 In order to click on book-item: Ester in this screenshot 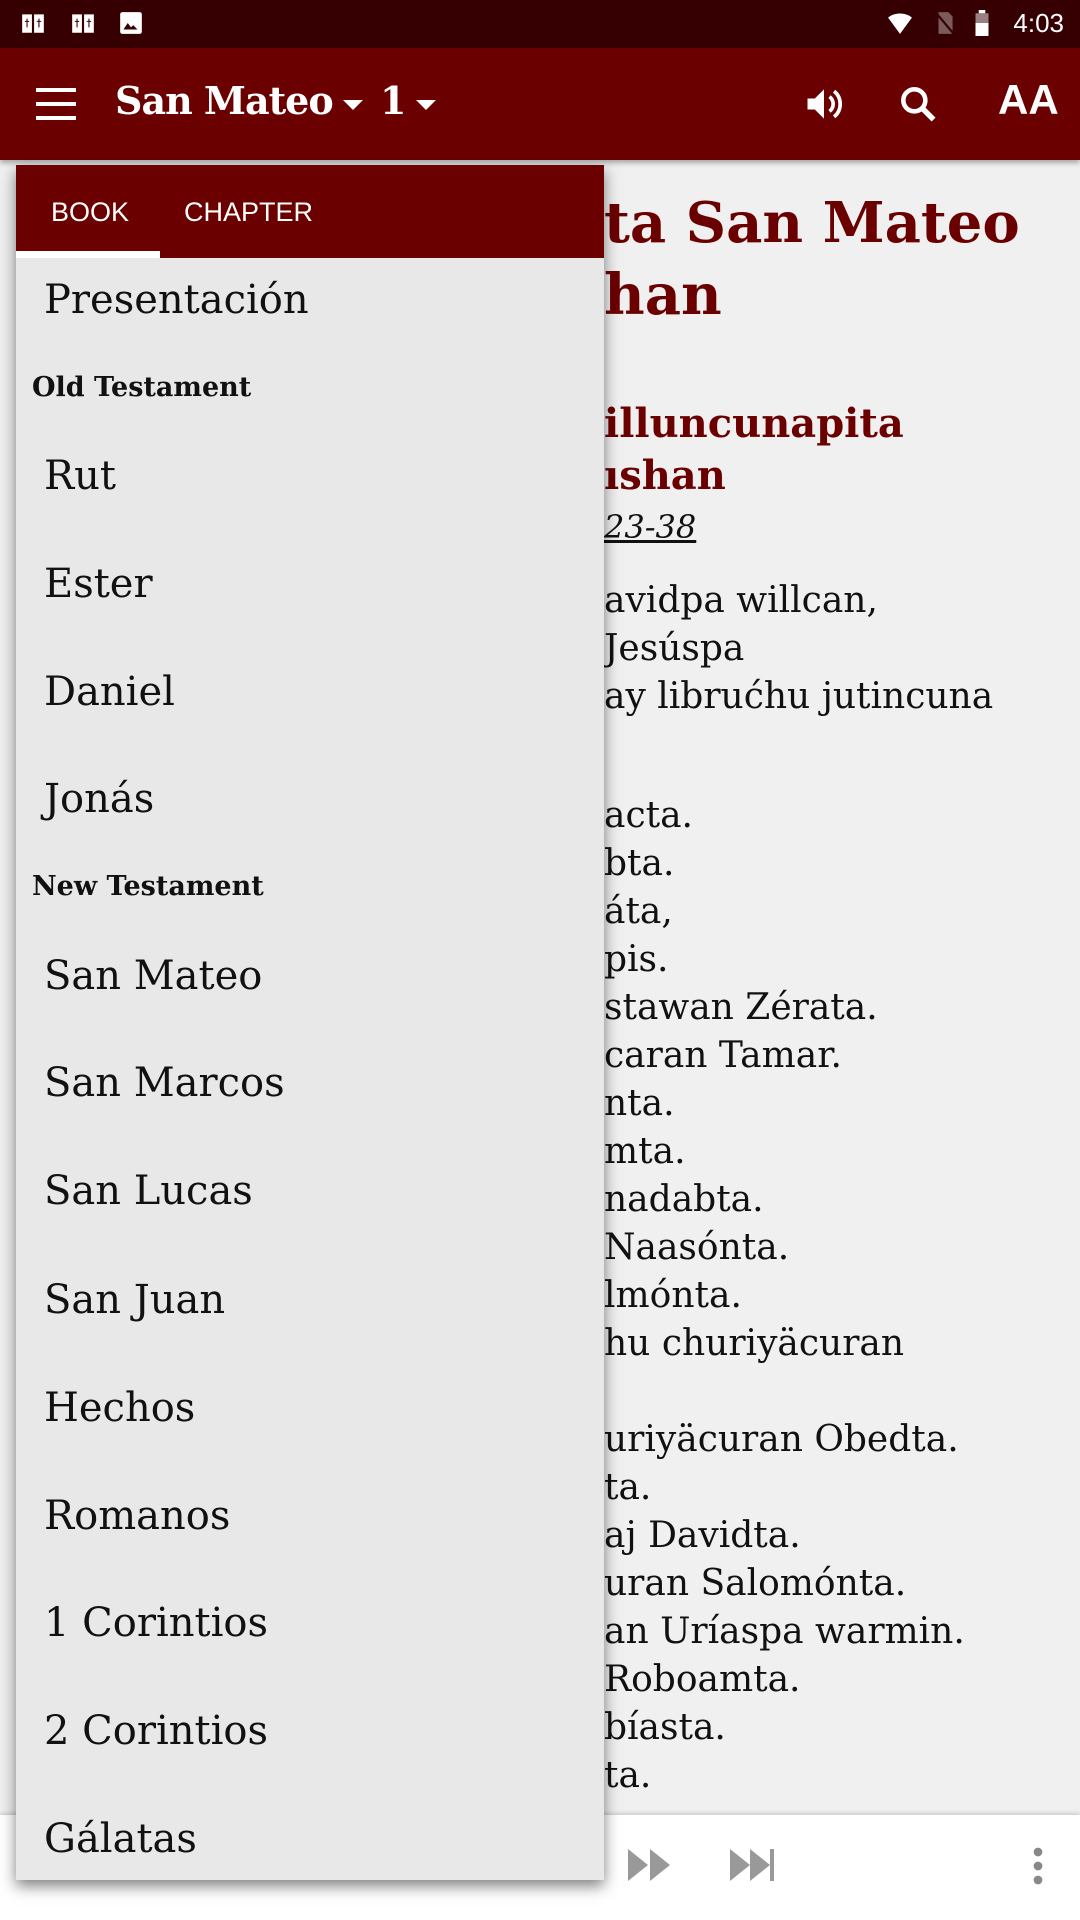, I will do `click(98, 584)`.